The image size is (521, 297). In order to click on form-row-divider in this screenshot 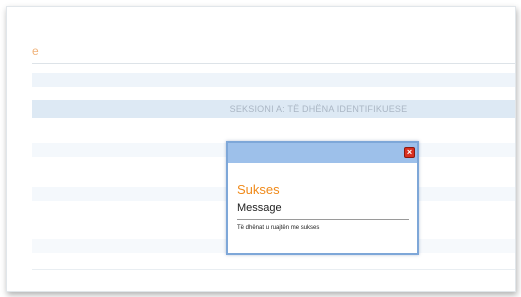, I will do `click(273, 269)`.